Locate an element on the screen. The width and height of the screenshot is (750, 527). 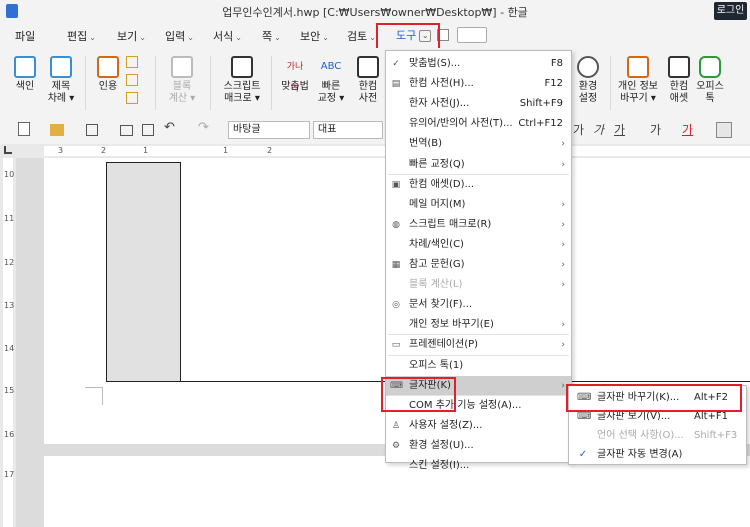
dropdown-icon: ⌄ is located at coordinates (425, 36).